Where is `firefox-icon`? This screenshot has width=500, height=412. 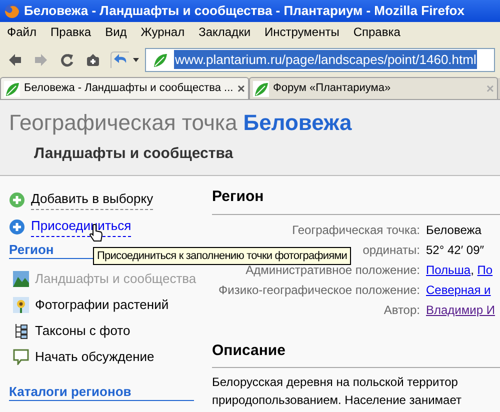
firefox-icon is located at coordinates (12, 11).